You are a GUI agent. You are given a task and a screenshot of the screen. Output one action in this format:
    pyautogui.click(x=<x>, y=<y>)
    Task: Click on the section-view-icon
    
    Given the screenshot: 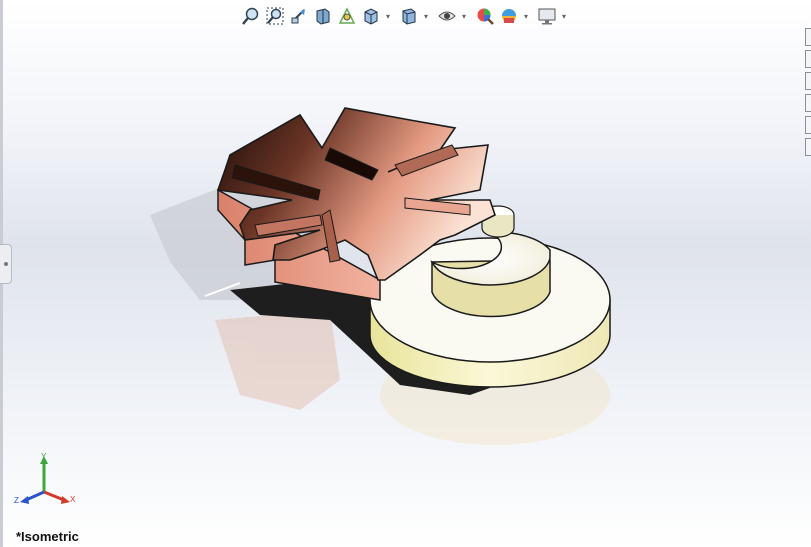 What is the action you would take?
    pyautogui.click(x=323, y=16)
    